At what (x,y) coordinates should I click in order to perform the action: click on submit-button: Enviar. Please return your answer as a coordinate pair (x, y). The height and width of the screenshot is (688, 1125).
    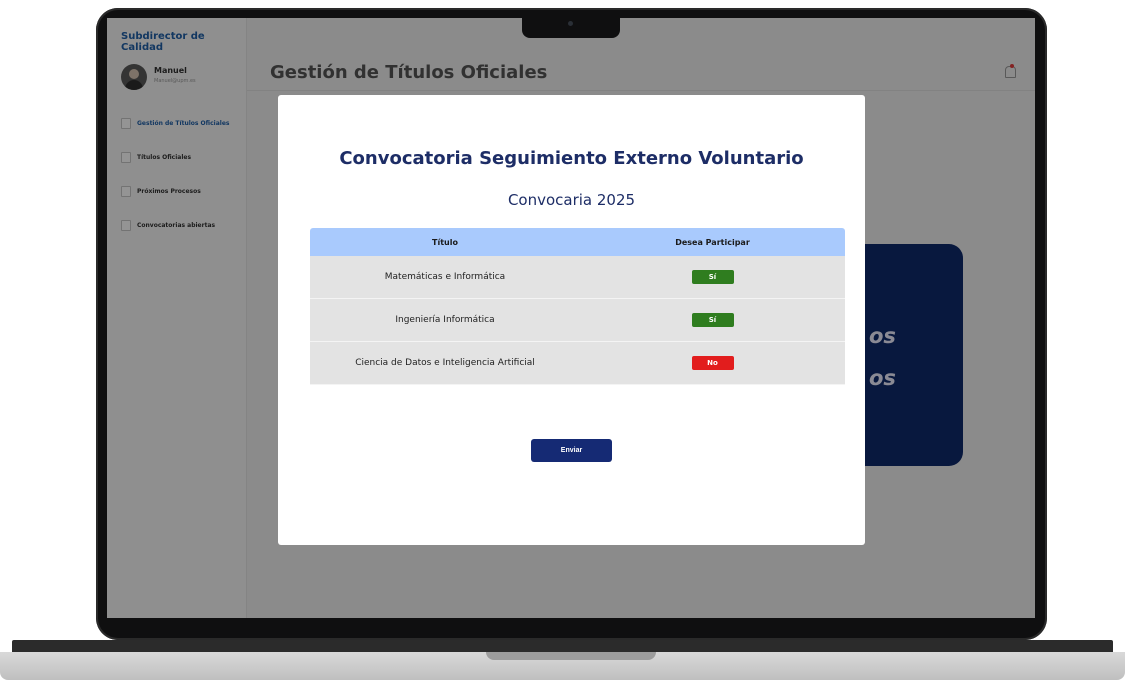
    Looking at the image, I should click on (571, 450).